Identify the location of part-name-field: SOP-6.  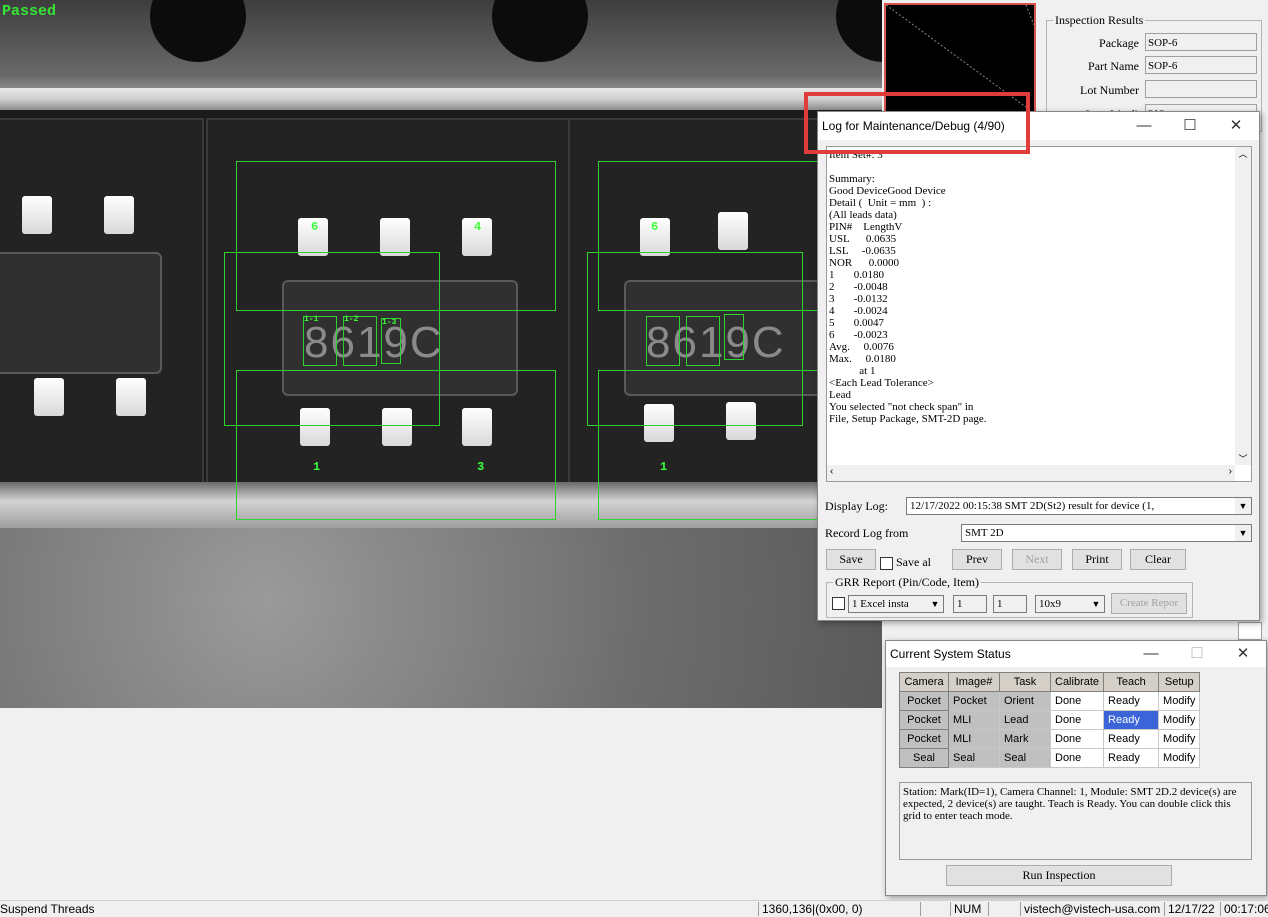
(1201, 65).